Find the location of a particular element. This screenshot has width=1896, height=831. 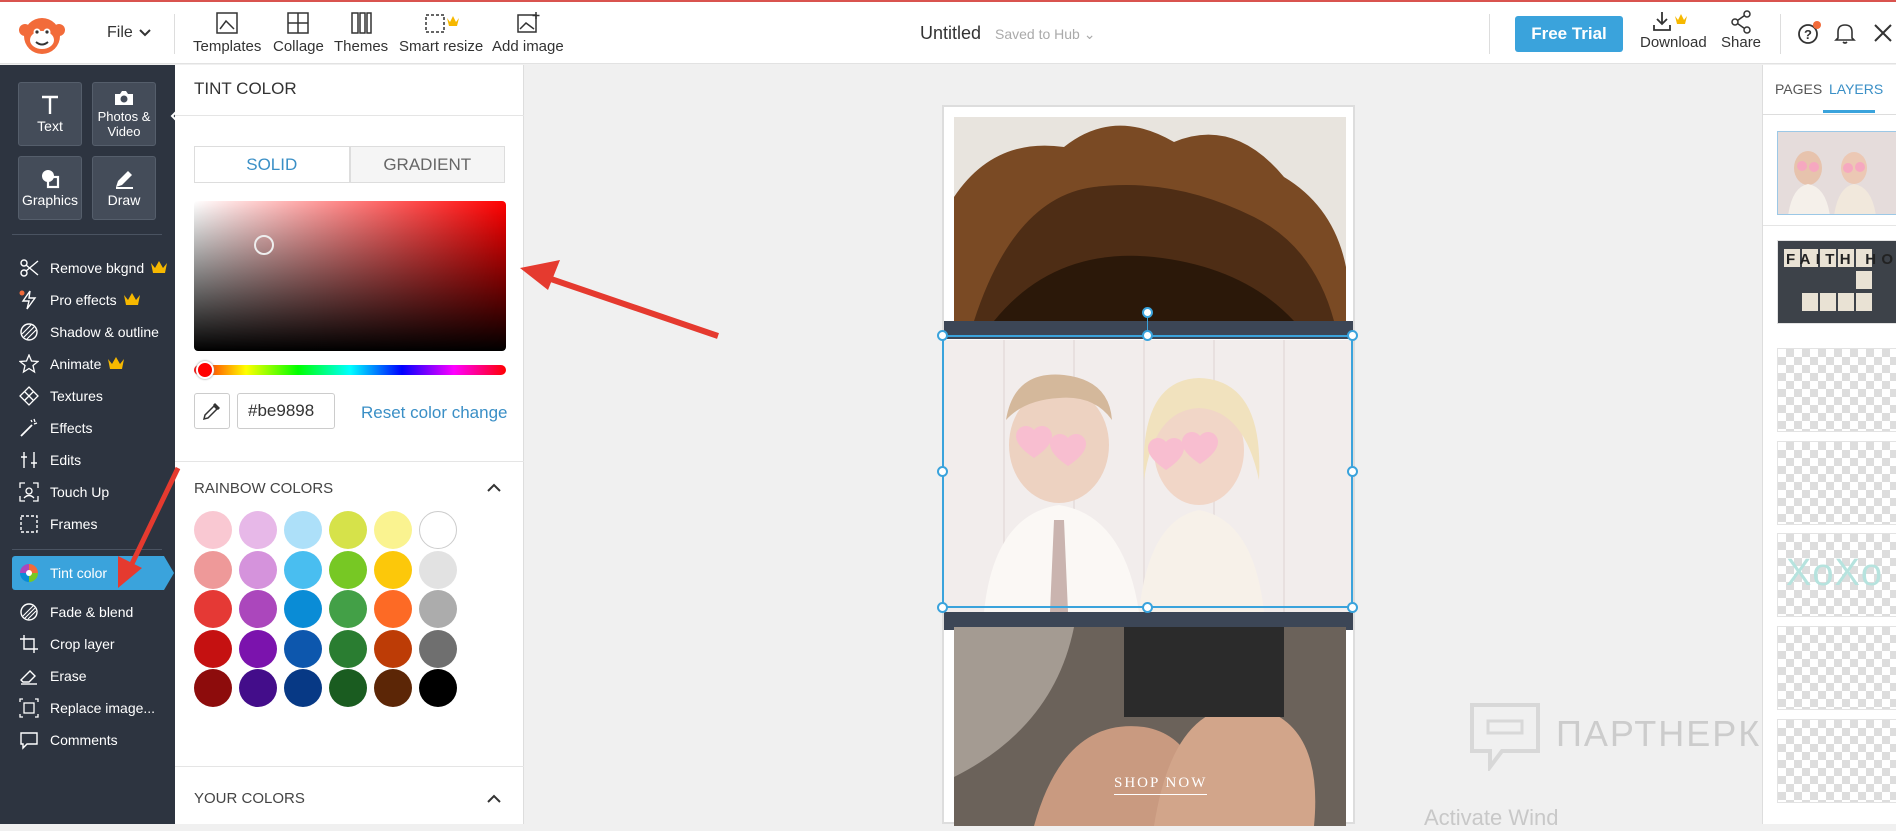

nav-shadow-outline: Shadow & outline is located at coordinates (87, 332).